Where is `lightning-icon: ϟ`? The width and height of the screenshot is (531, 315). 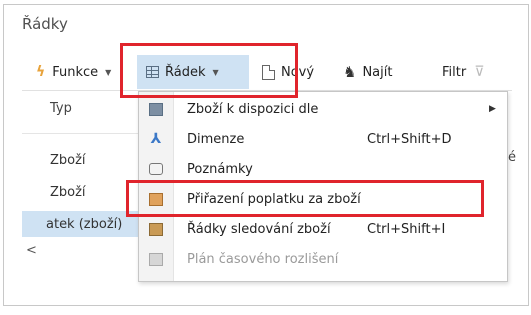 lightning-icon: ϟ is located at coordinates (41, 72).